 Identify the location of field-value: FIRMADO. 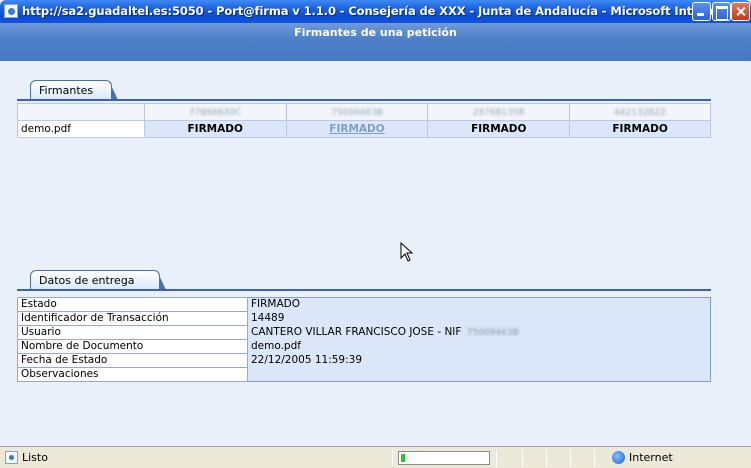
(276, 304).